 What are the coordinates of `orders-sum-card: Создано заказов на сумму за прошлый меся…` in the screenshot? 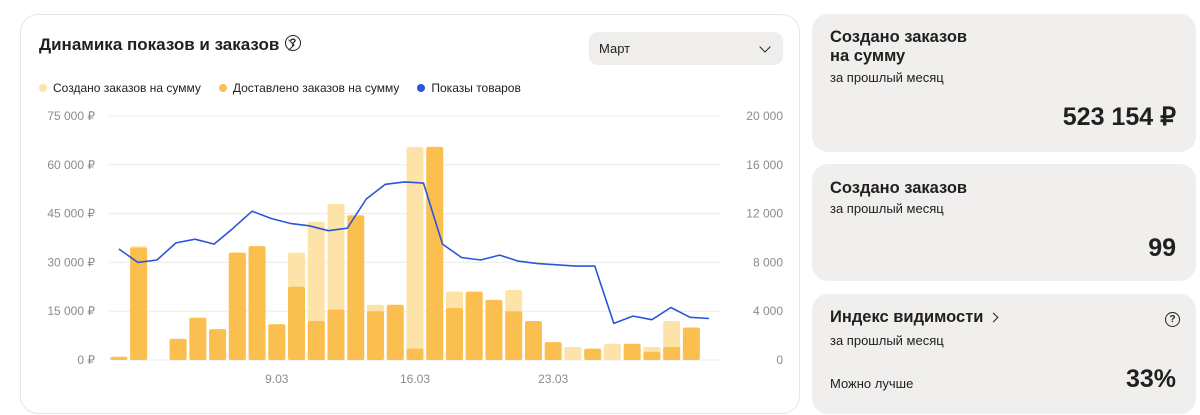 It's located at (1004, 83).